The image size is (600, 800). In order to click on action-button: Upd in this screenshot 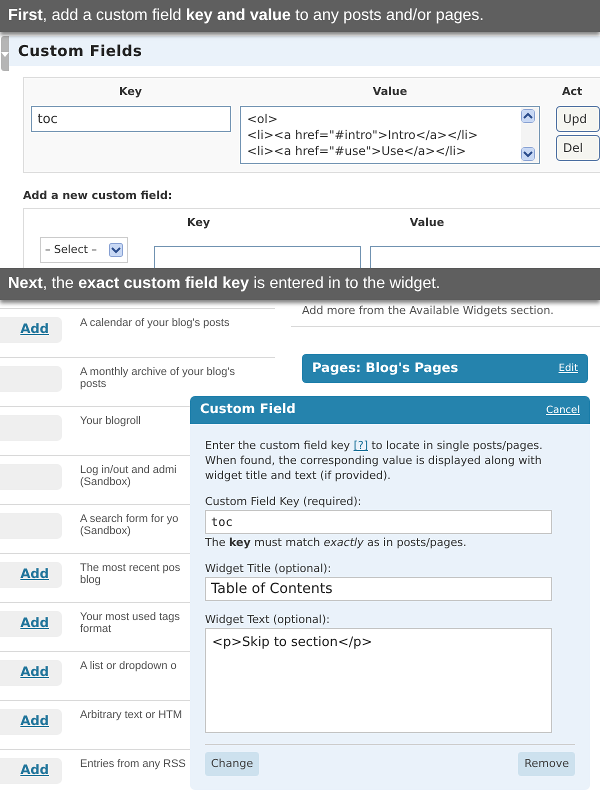, I will do `click(578, 119)`.